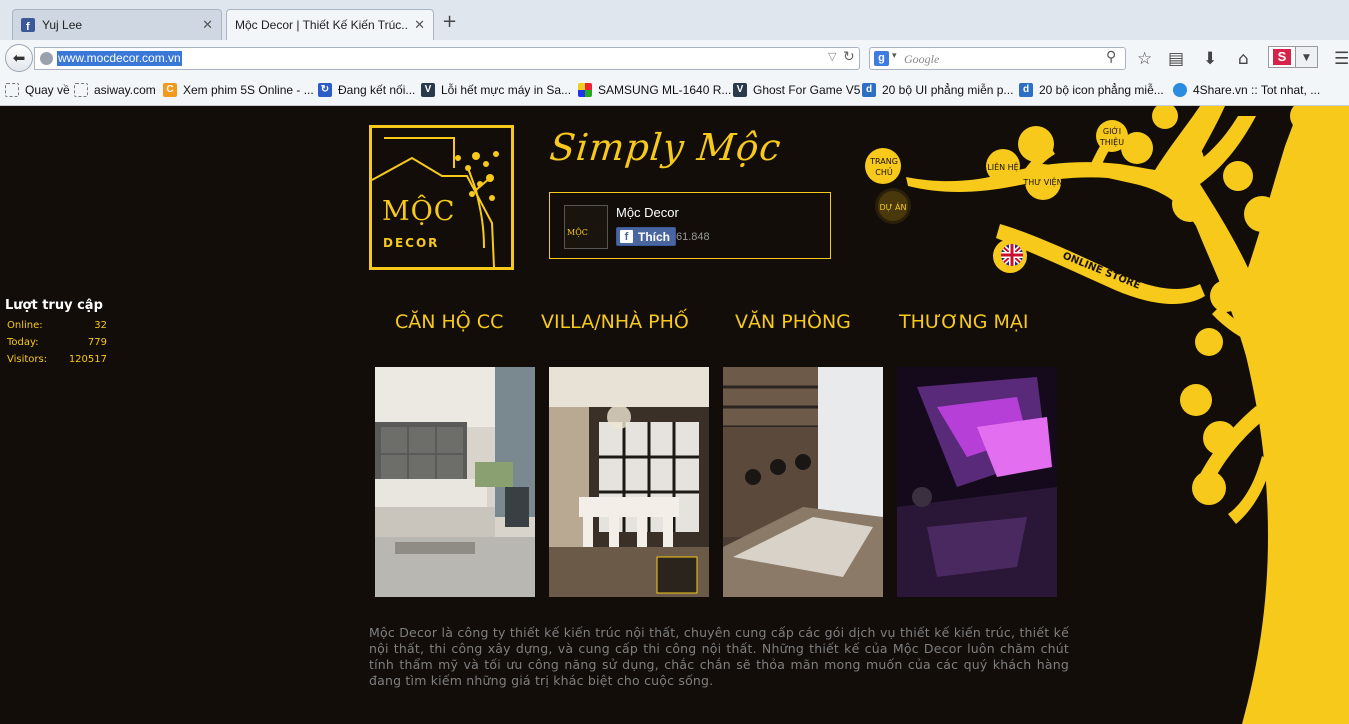 The width and height of the screenshot is (1349, 724). What do you see at coordinates (455, 482) in the screenshot?
I see `photo-apartment` at bounding box center [455, 482].